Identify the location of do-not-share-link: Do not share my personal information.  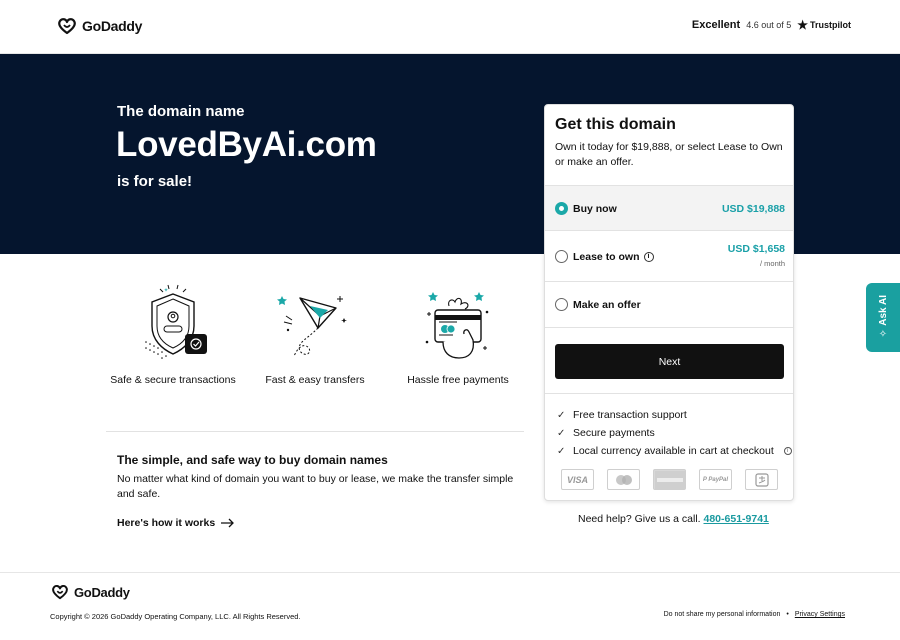
(722, 614).